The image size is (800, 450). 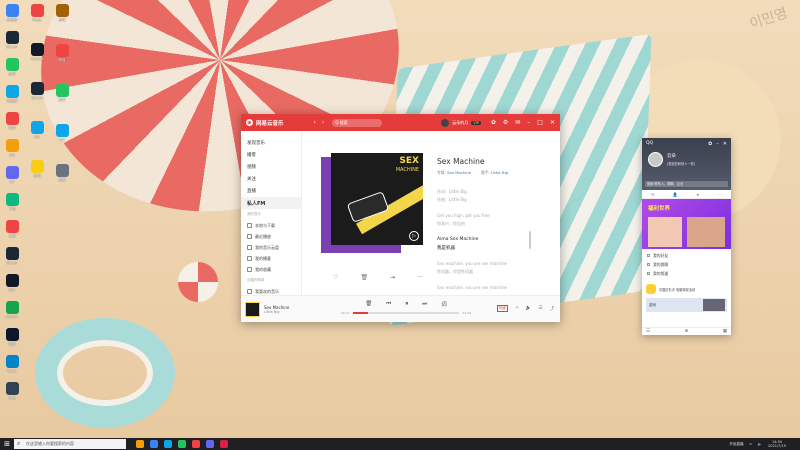 I want to click on cover-play-icon: ▷, so click(x=414, y=236).